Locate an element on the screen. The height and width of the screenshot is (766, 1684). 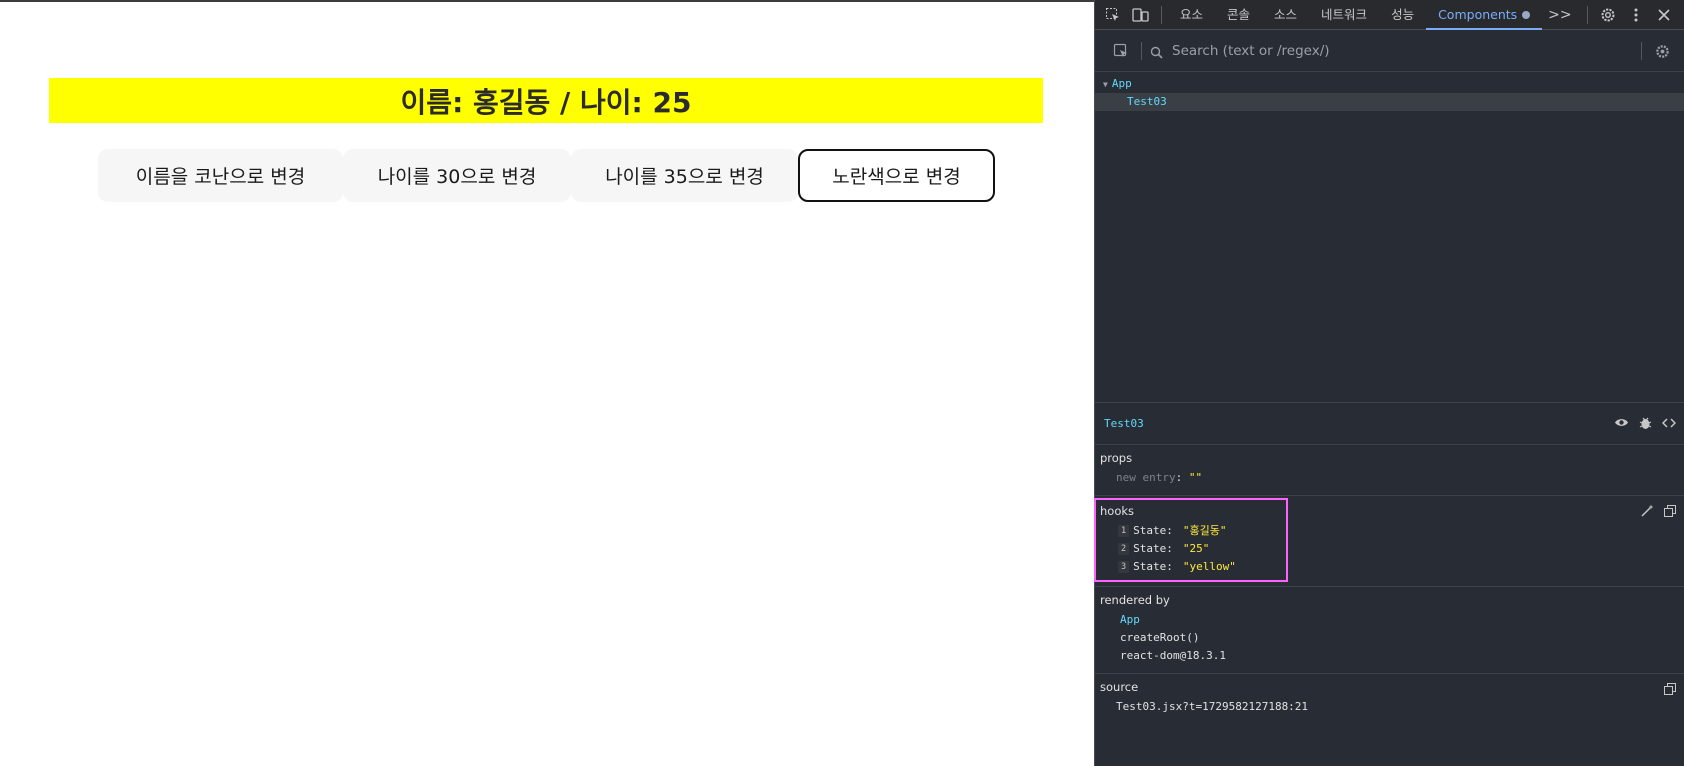
tab-components-label: Components is located at coordinates (1478, 14).